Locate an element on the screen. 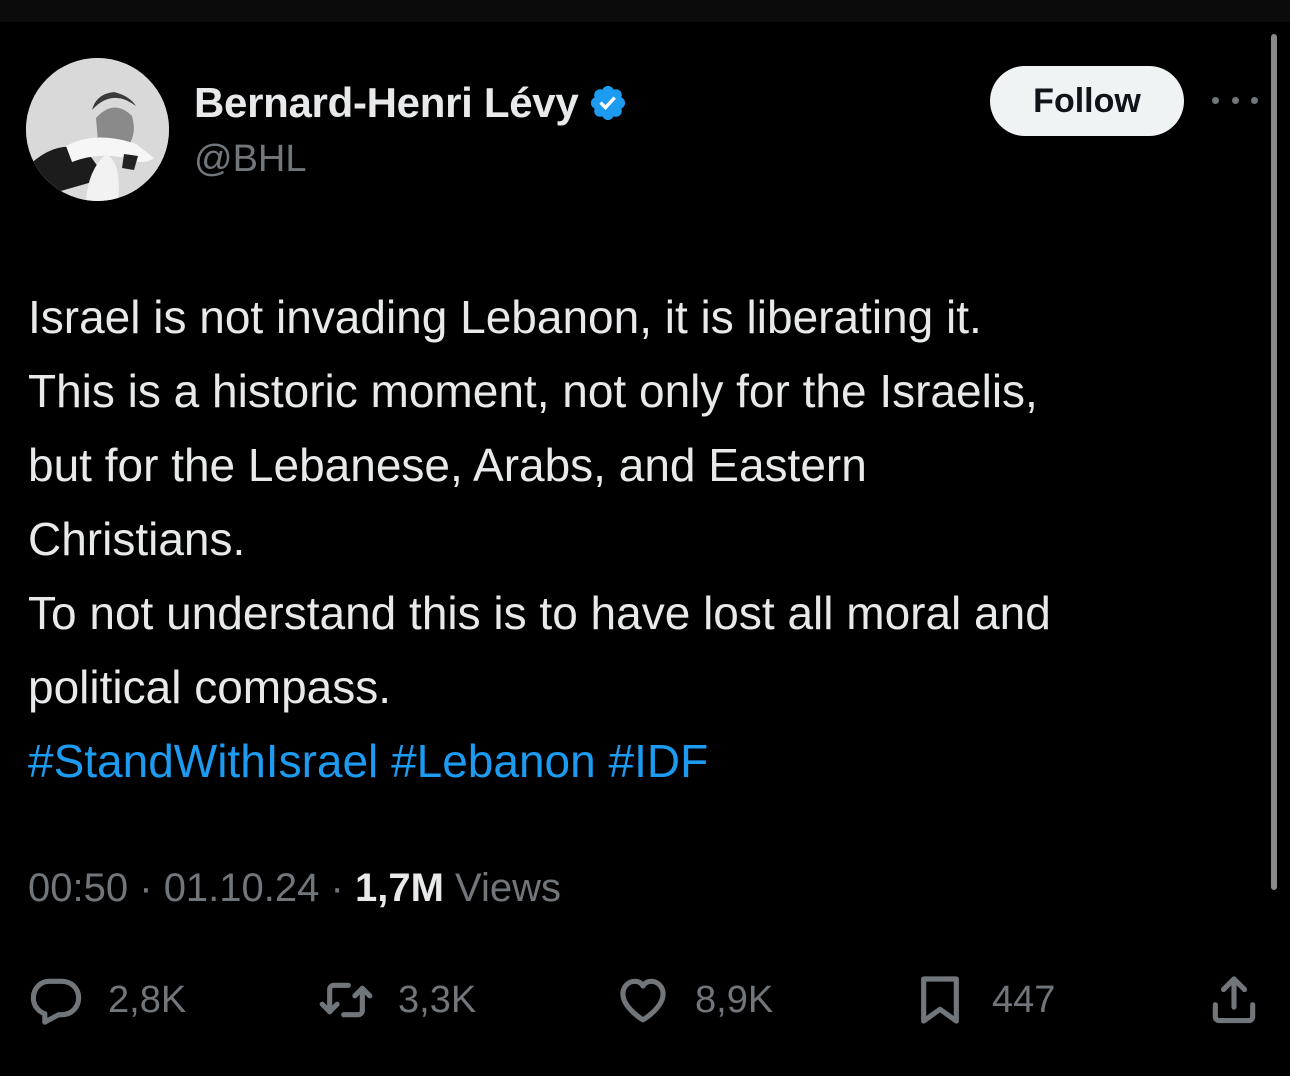 The height and width of the screenshot is (1076, 1290). tweet-time: 00:50 is located at coordinates (78, 888).